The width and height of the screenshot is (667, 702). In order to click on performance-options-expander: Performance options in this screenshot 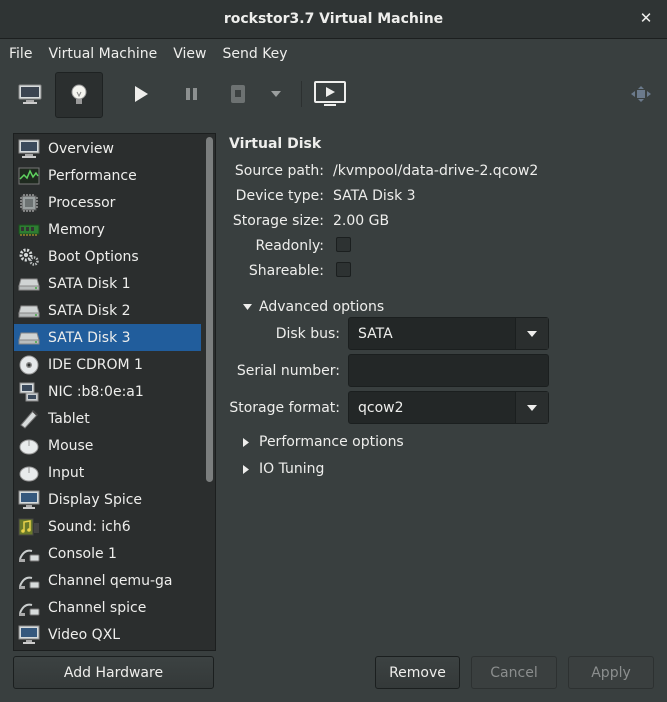, I will do `click(323, 442)`.